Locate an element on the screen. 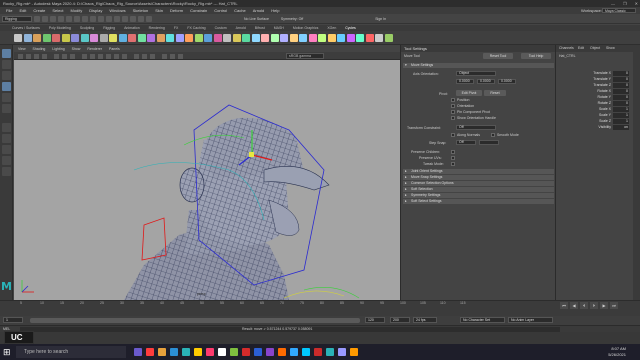 Image resolution: width=640 pixels, height=360 pixels. transform-constraint-dropdown: Off is located at coordinates (476, 127).